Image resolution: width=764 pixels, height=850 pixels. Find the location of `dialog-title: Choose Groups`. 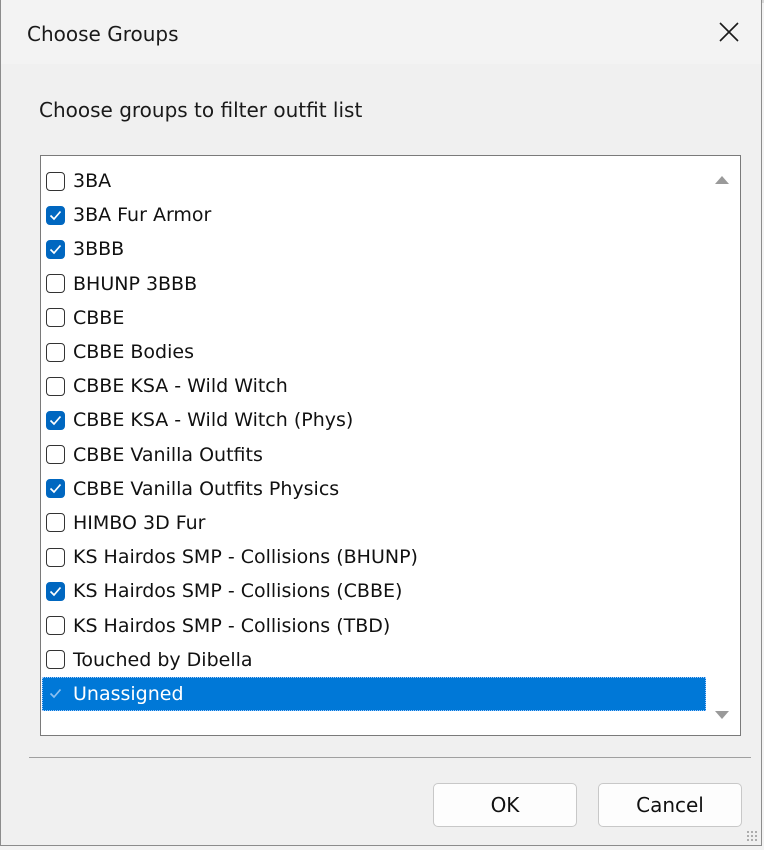

dialog-title: Choose Groups is located at coordinates (103, 34).